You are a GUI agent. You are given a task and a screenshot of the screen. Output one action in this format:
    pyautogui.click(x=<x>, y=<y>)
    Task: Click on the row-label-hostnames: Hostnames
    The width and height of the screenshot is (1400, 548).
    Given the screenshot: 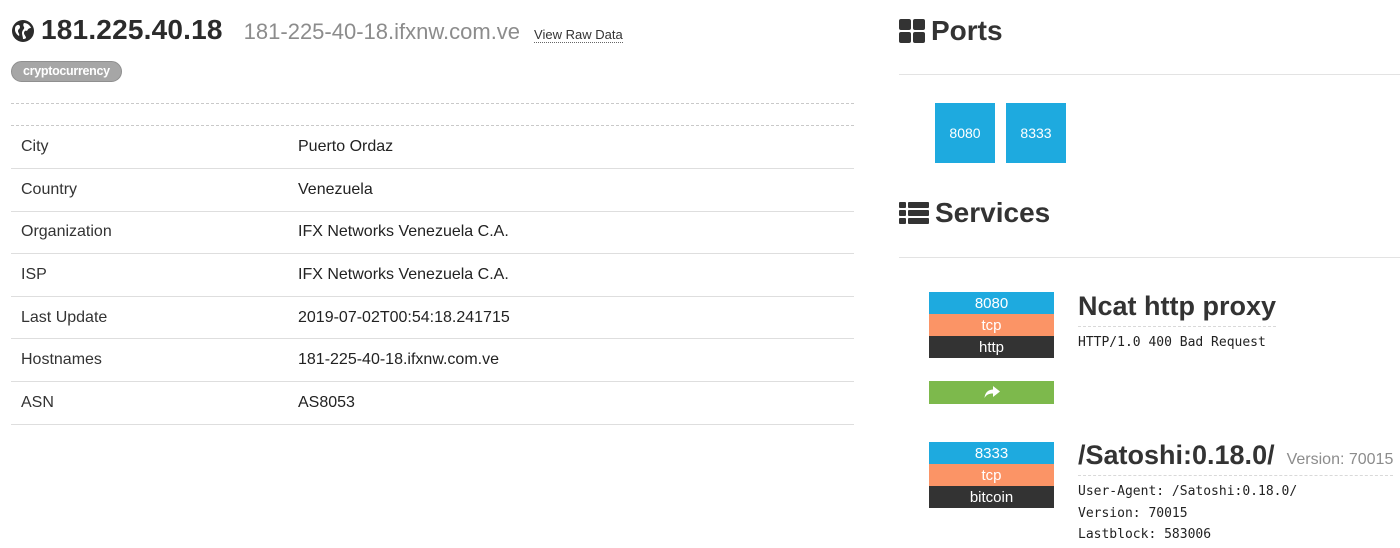 What is the action you would take?
    pyautogui.click(x=154, y=360)
    